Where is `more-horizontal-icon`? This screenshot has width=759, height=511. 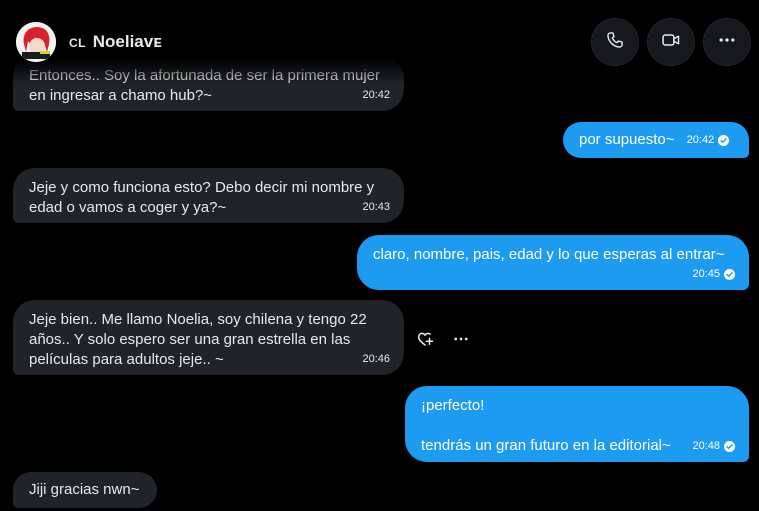 more-horizontal-icon is located at coordinates (727, 42).